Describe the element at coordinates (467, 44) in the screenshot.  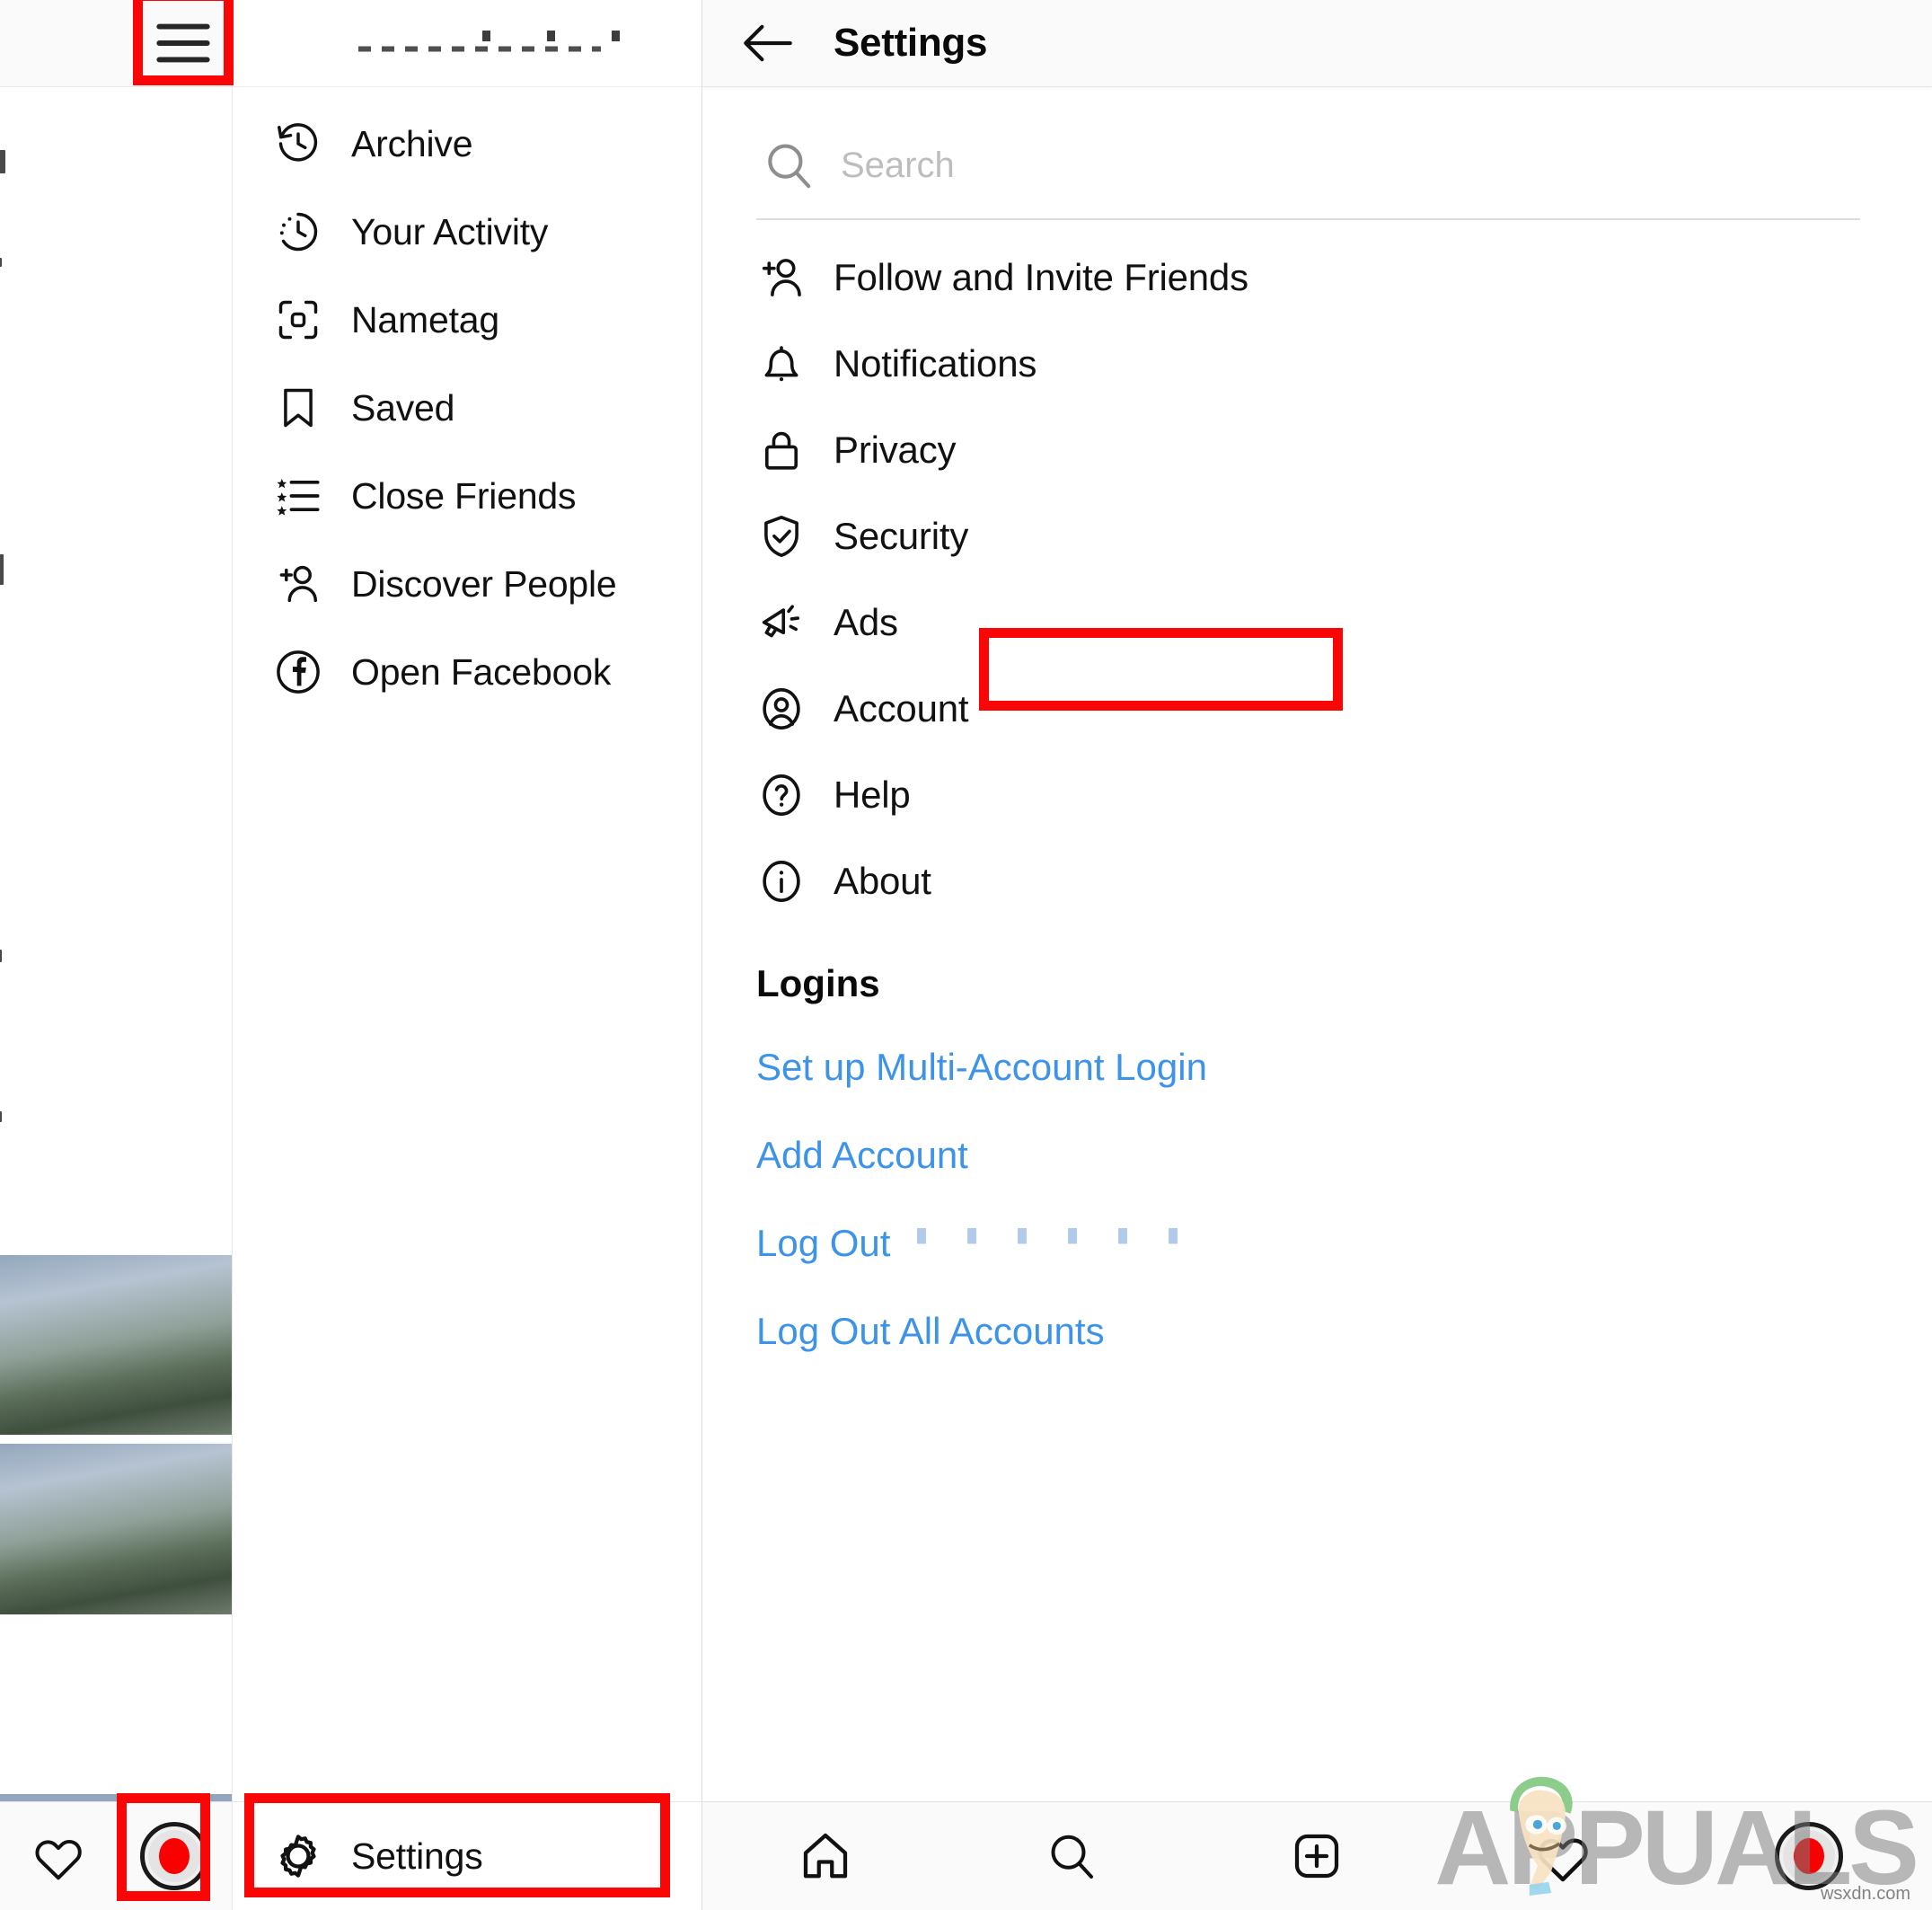
I see `drawer-topbar` at that location.